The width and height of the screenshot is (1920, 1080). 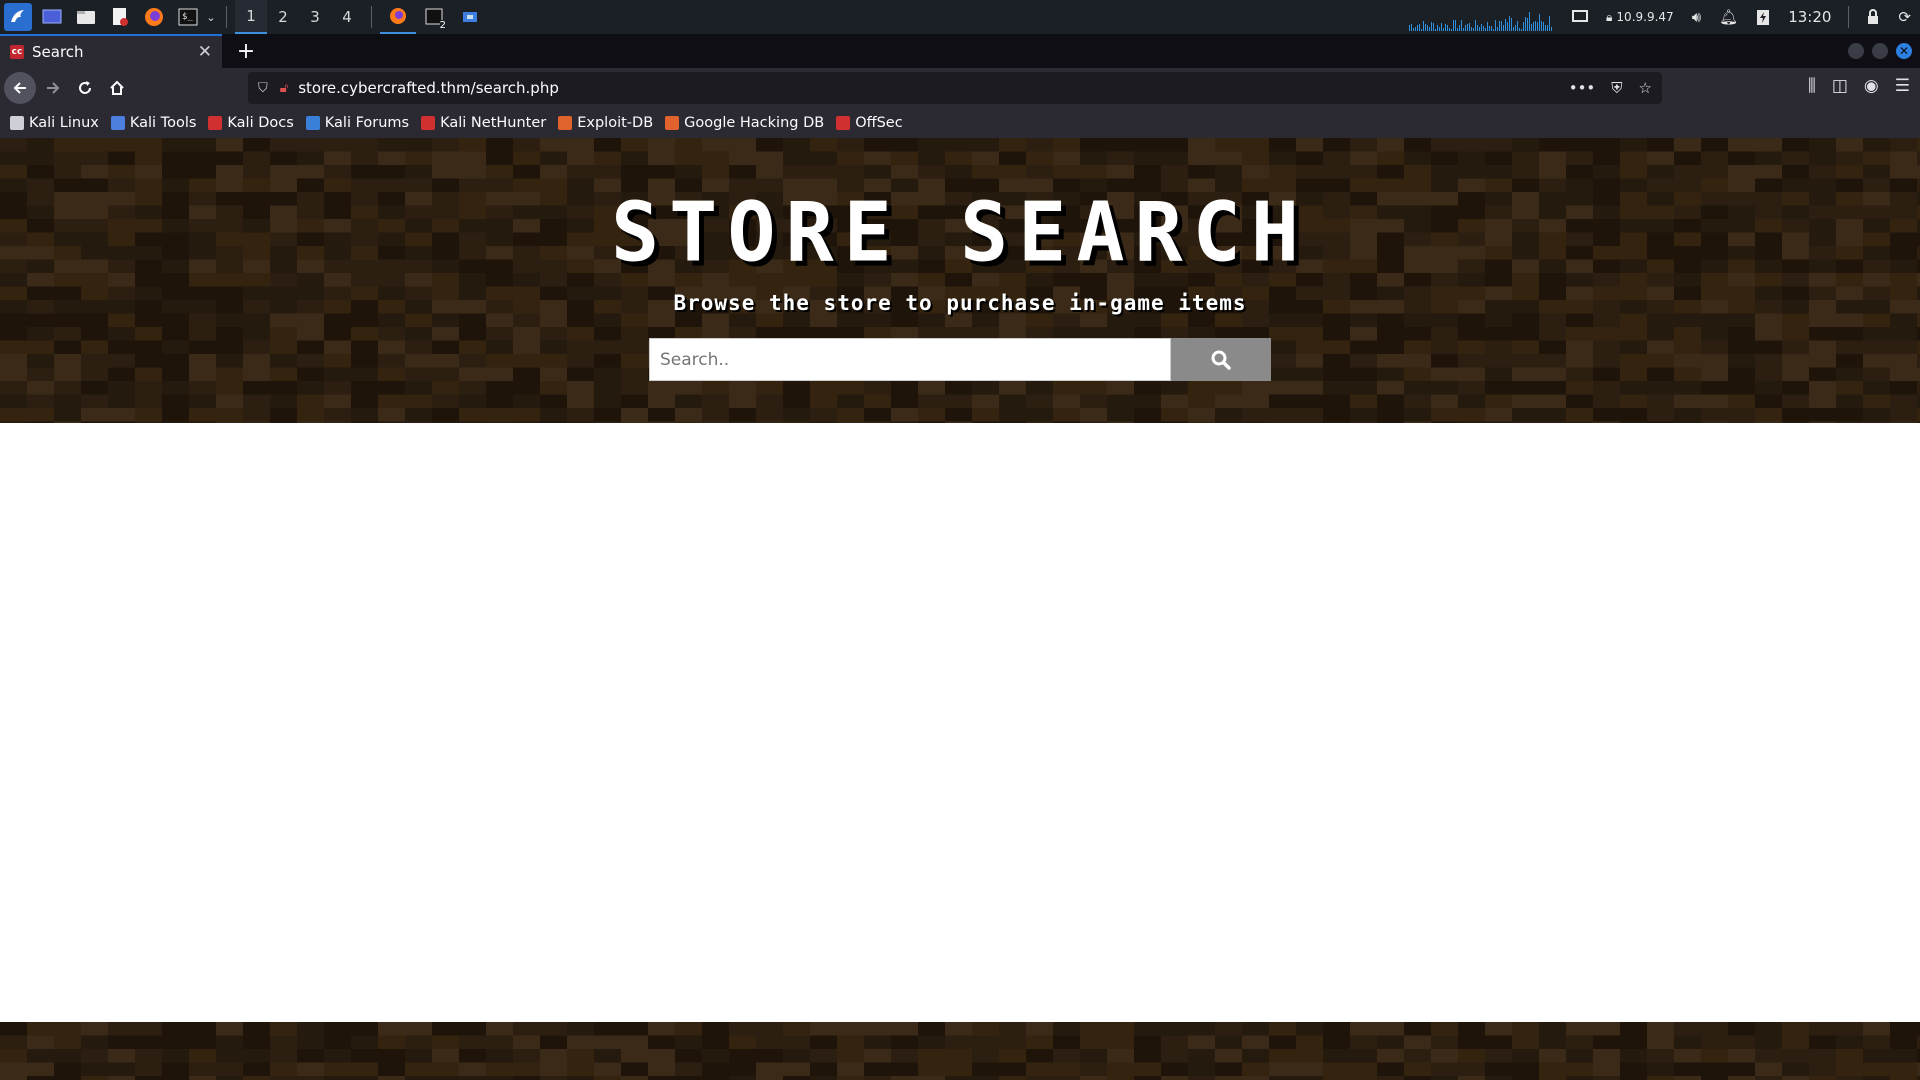 I want to click on task-window, so click(x=470, y=17).